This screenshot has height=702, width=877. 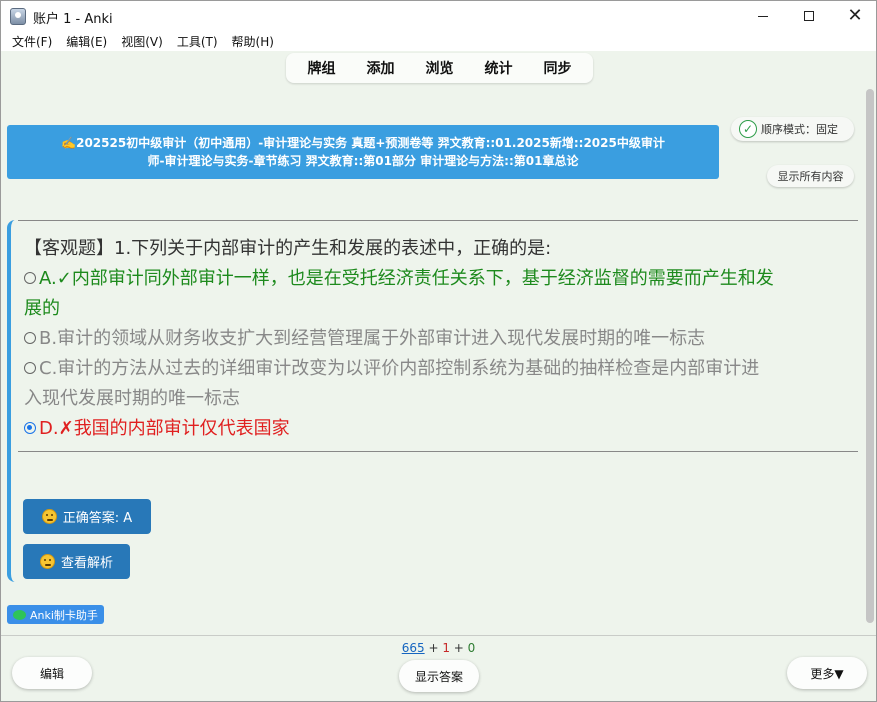 What do you see at coordinates (372, 338) in the screenshot?
I see `option-b-text: B.审计的领域从财务收支扩大到经营管理属于外部审计进入现代发展时期的唯一标志` at bounding box center [372, 338].